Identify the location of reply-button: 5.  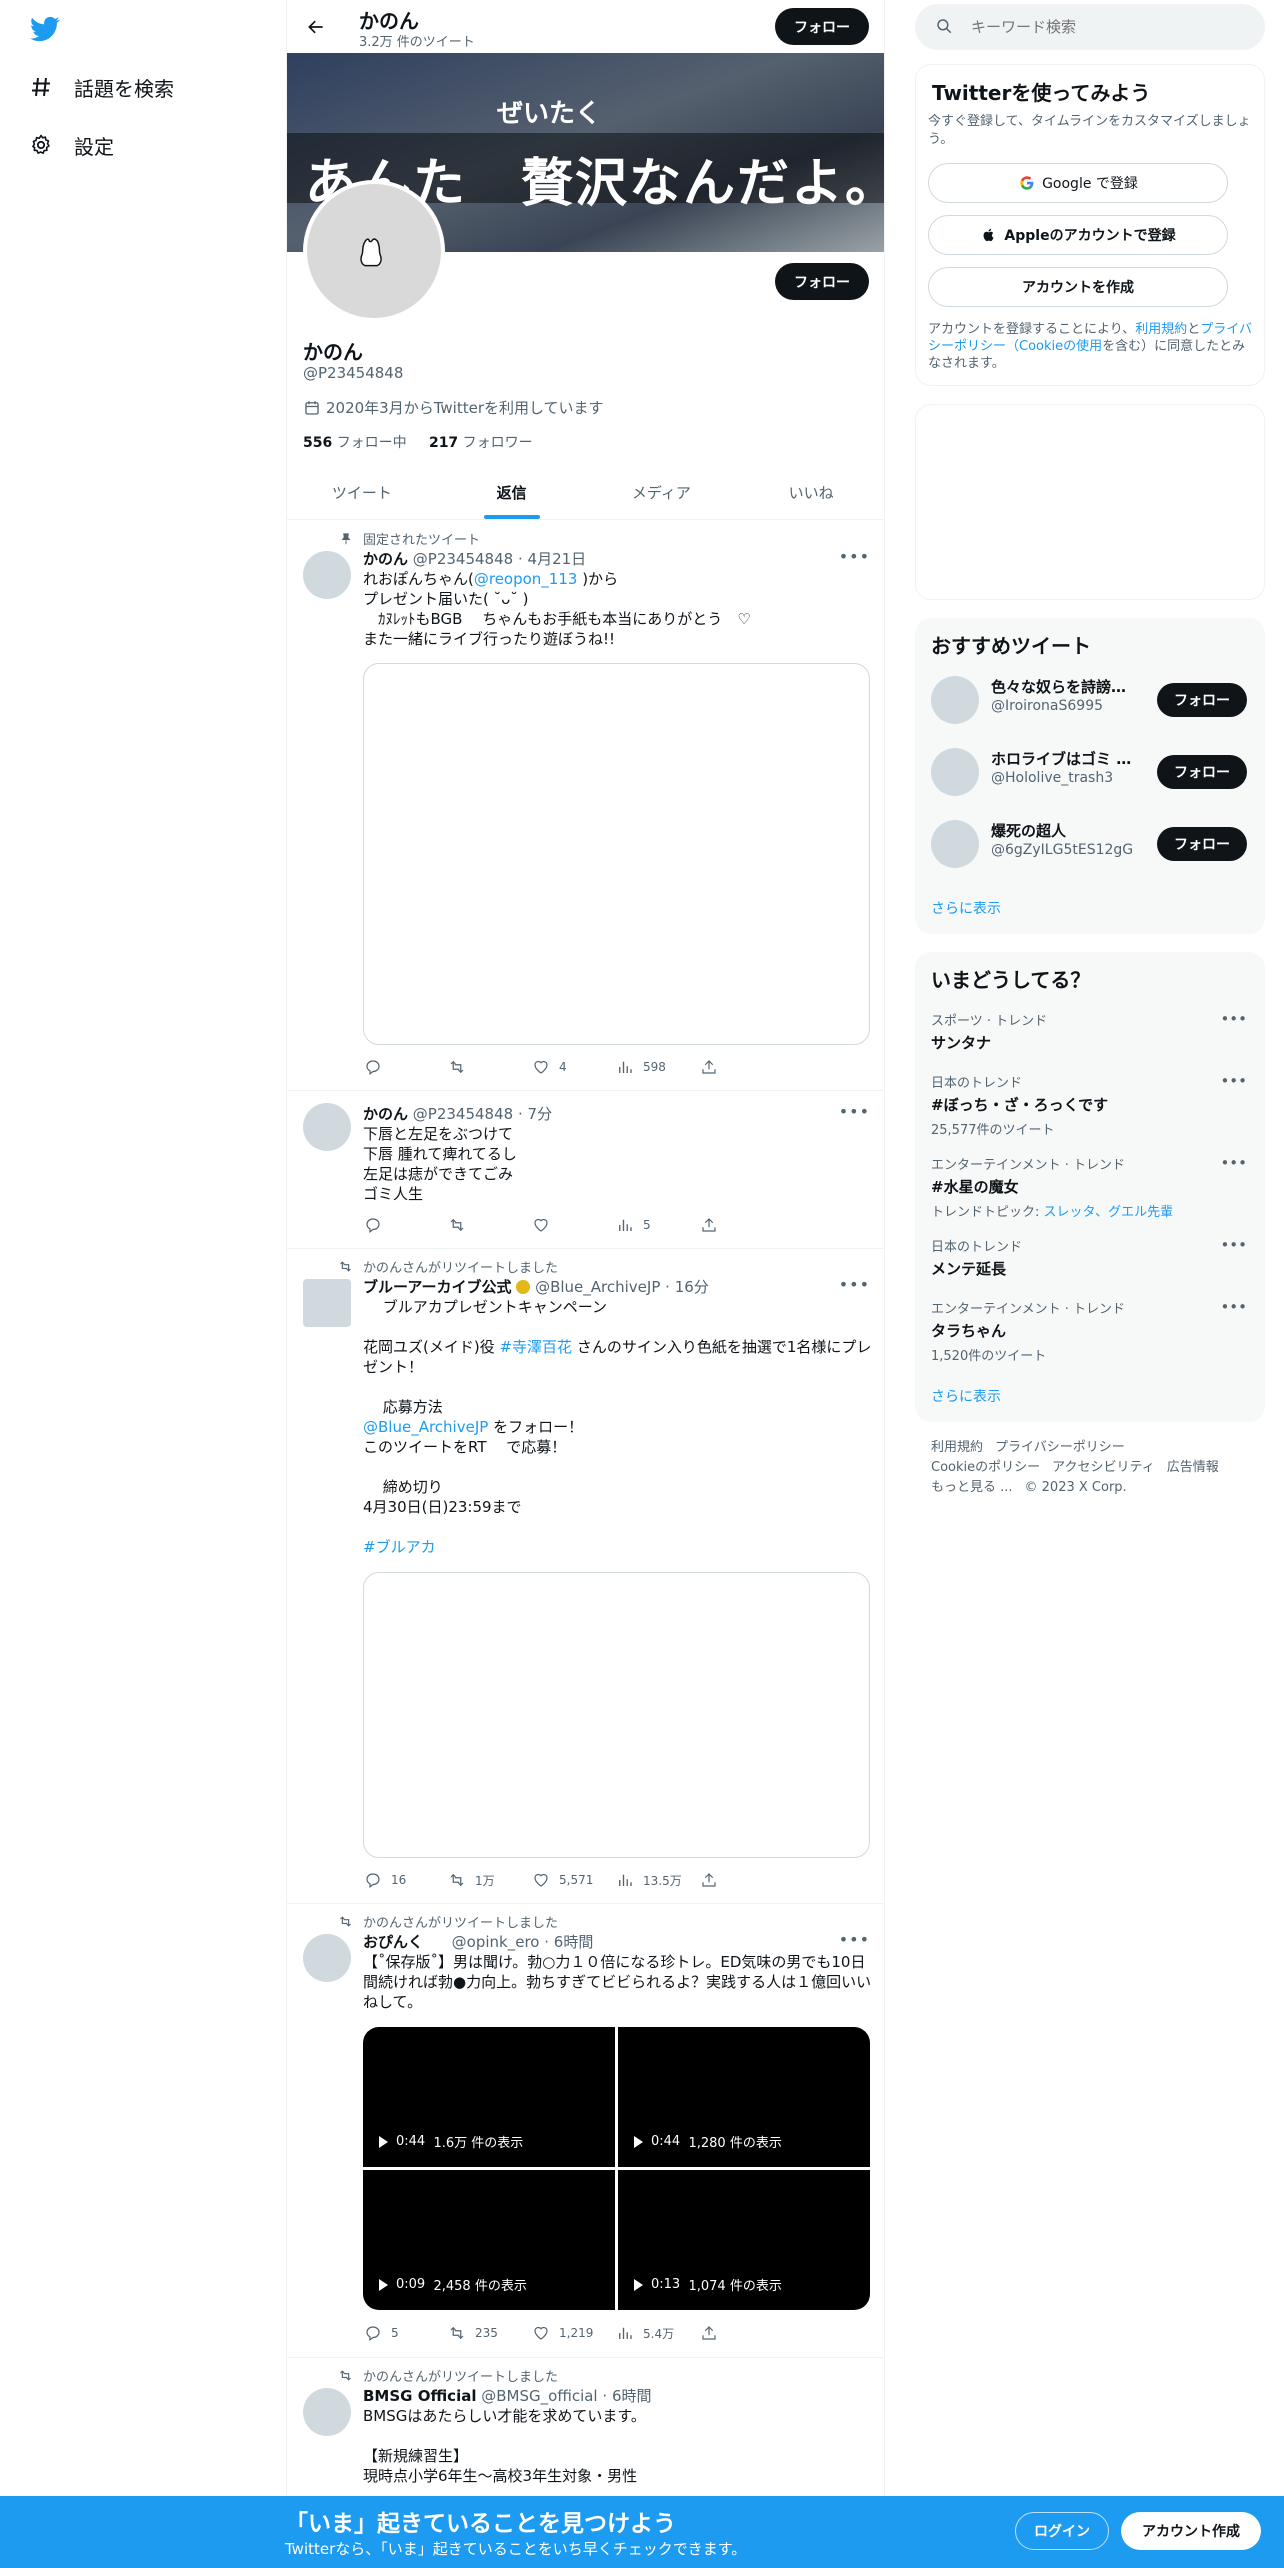
(405, 2333).